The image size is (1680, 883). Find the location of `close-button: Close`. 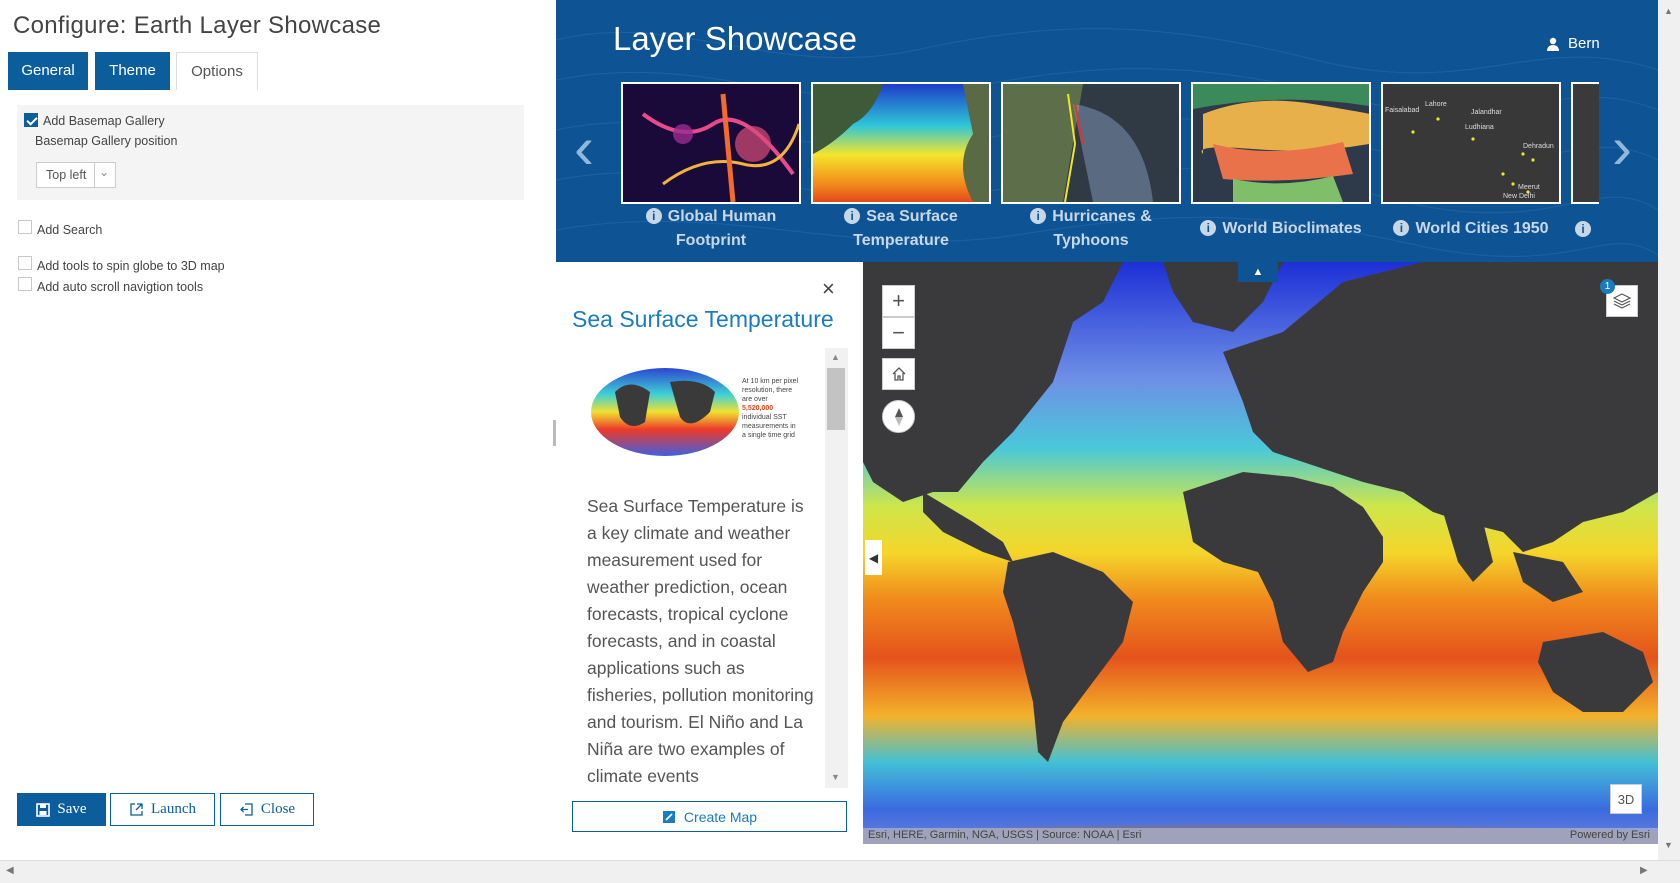

close-button: Close is located at coordinates (267, 809).